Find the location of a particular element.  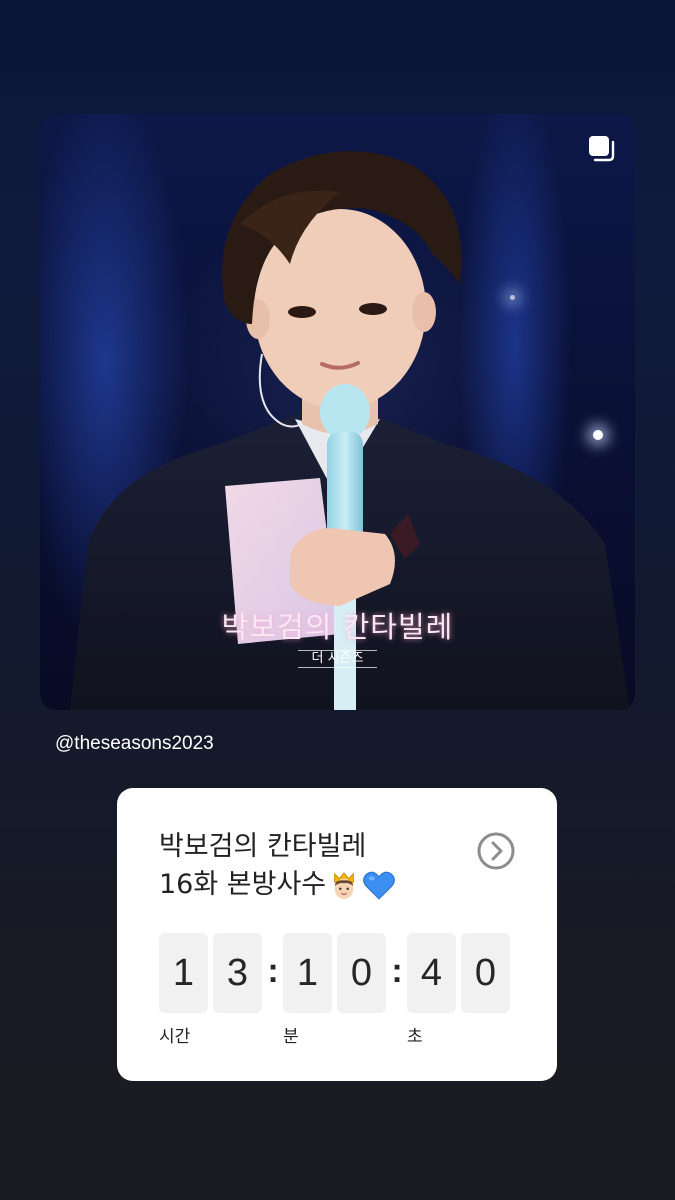

show-logo-title: 박보검의 칸타빌레 is located at coordinates (337, 627).